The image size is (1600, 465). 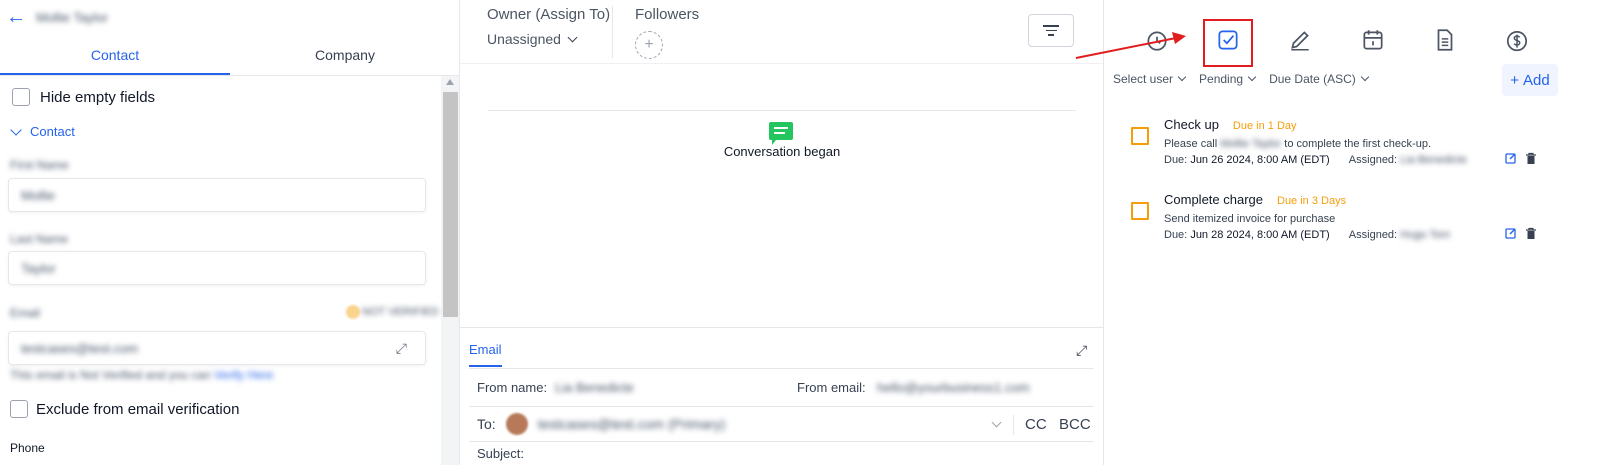 I want to click on status-label: Pending, so click(x=1221, y=79).